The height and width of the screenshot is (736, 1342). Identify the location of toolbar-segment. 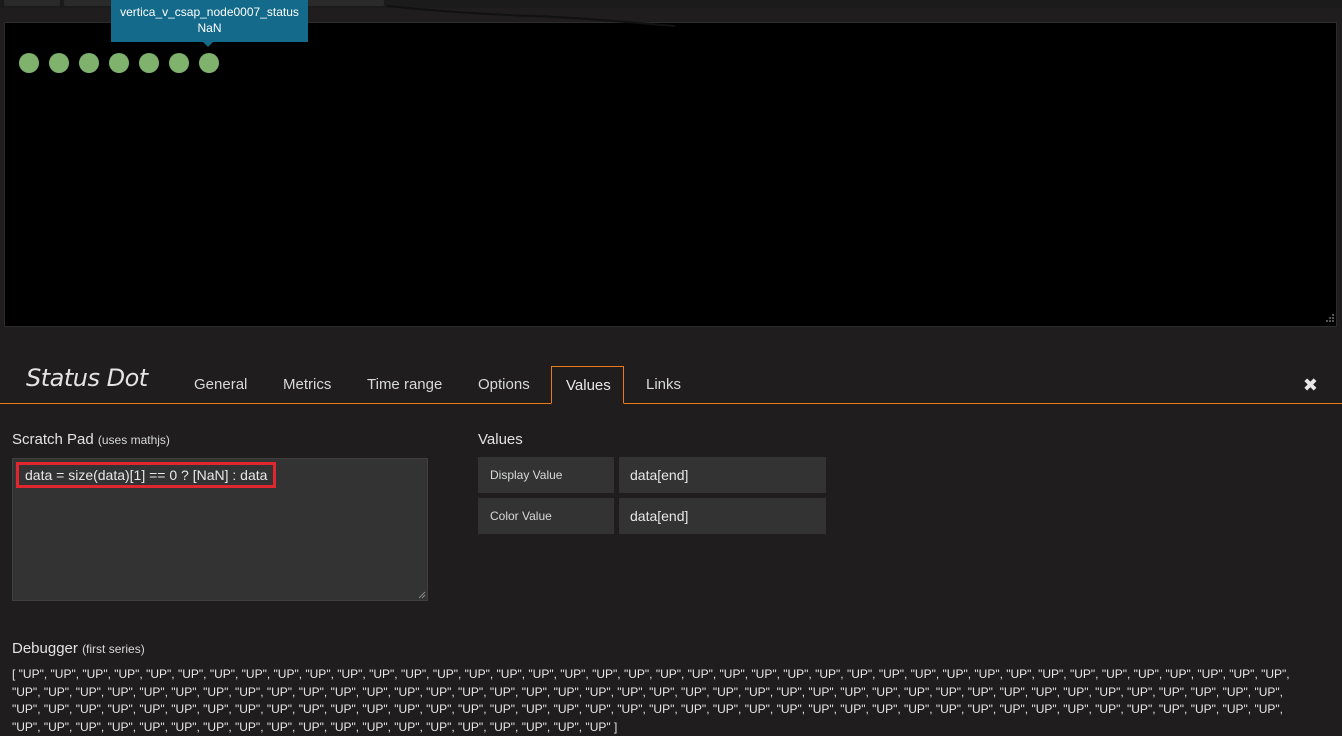
(32, 3).